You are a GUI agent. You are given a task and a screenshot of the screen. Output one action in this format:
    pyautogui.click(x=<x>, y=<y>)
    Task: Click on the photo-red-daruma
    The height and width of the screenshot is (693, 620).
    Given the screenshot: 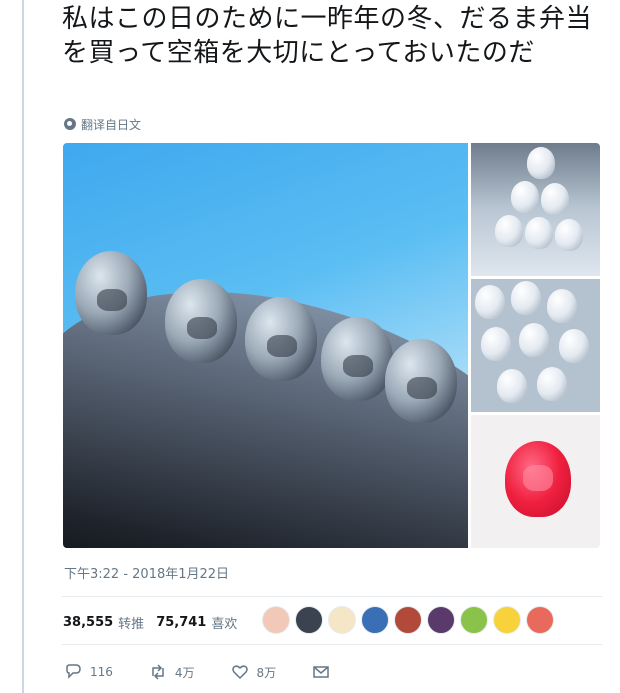 What is the action you would take?
    pyautogui.click(x=535, y=481)
    